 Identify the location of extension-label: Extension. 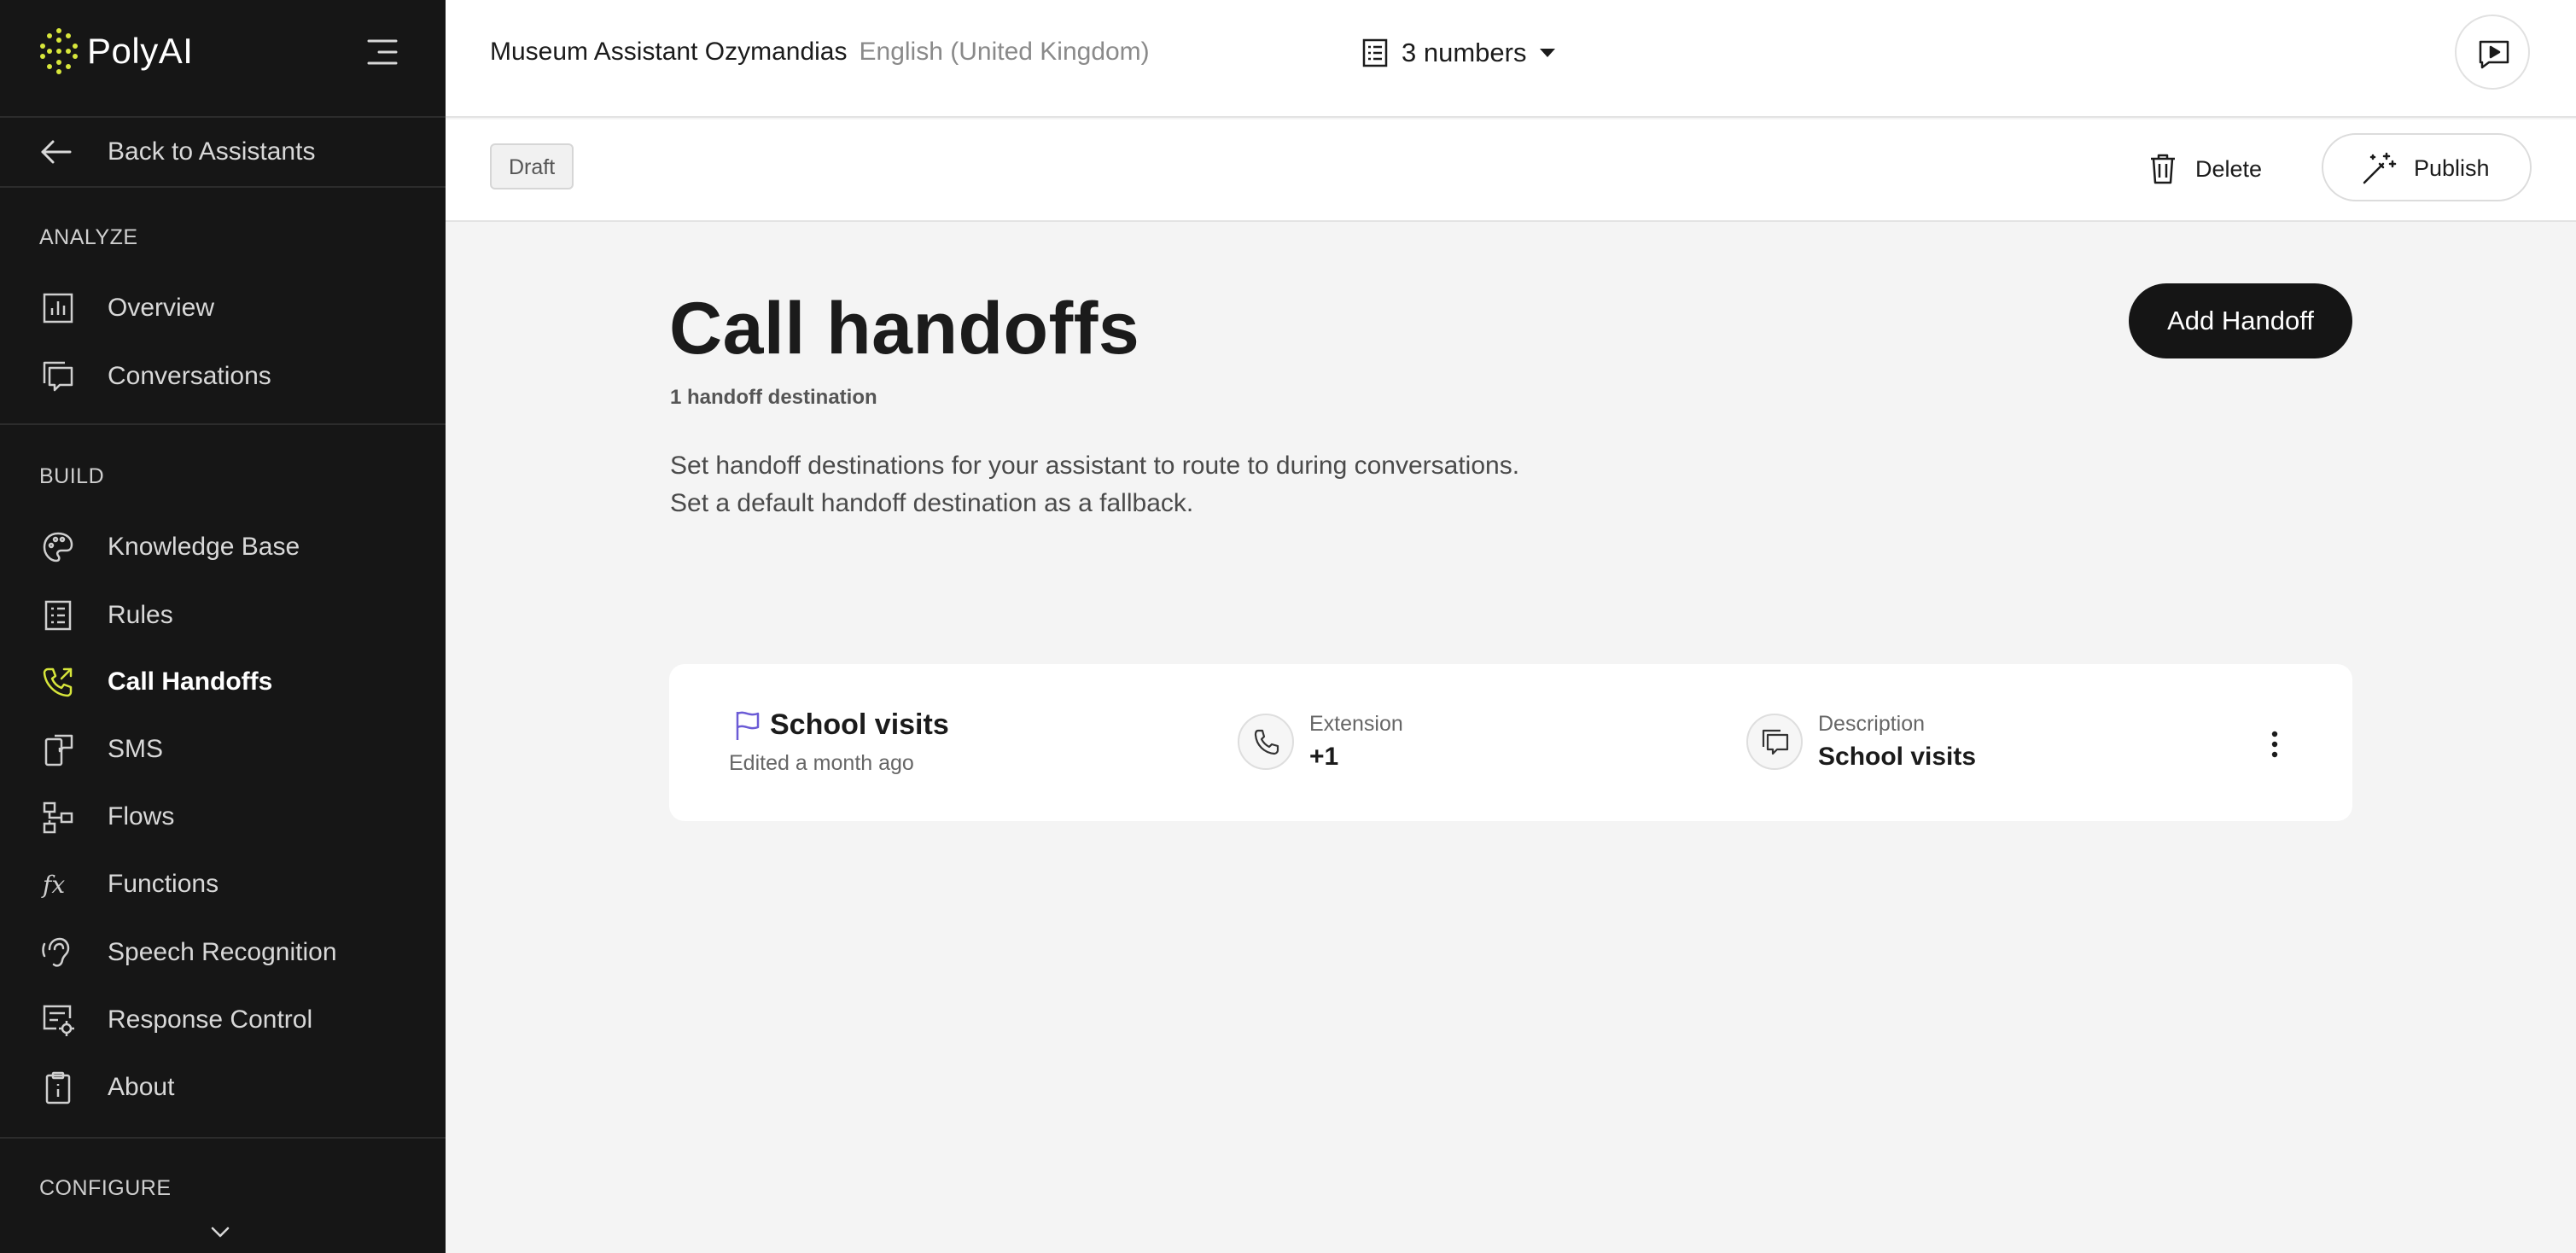
(1356, 724).